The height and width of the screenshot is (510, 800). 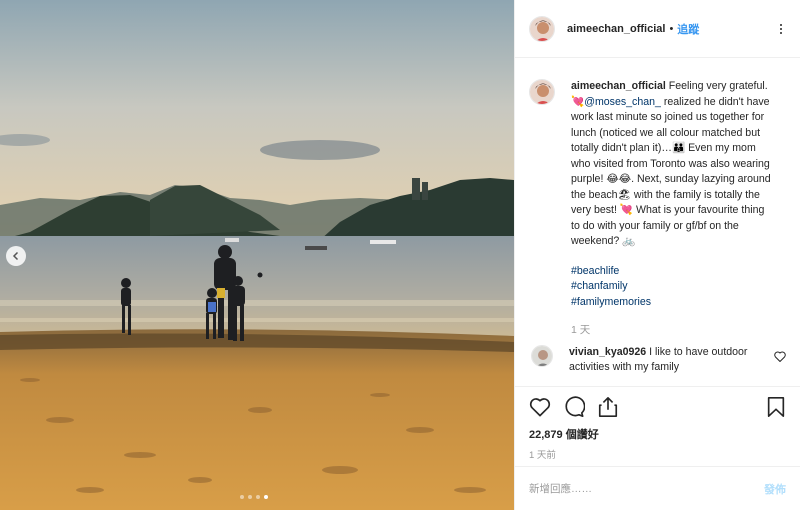 I want to click on caption-username: aimeechan_official, so click(x=618, y=86).